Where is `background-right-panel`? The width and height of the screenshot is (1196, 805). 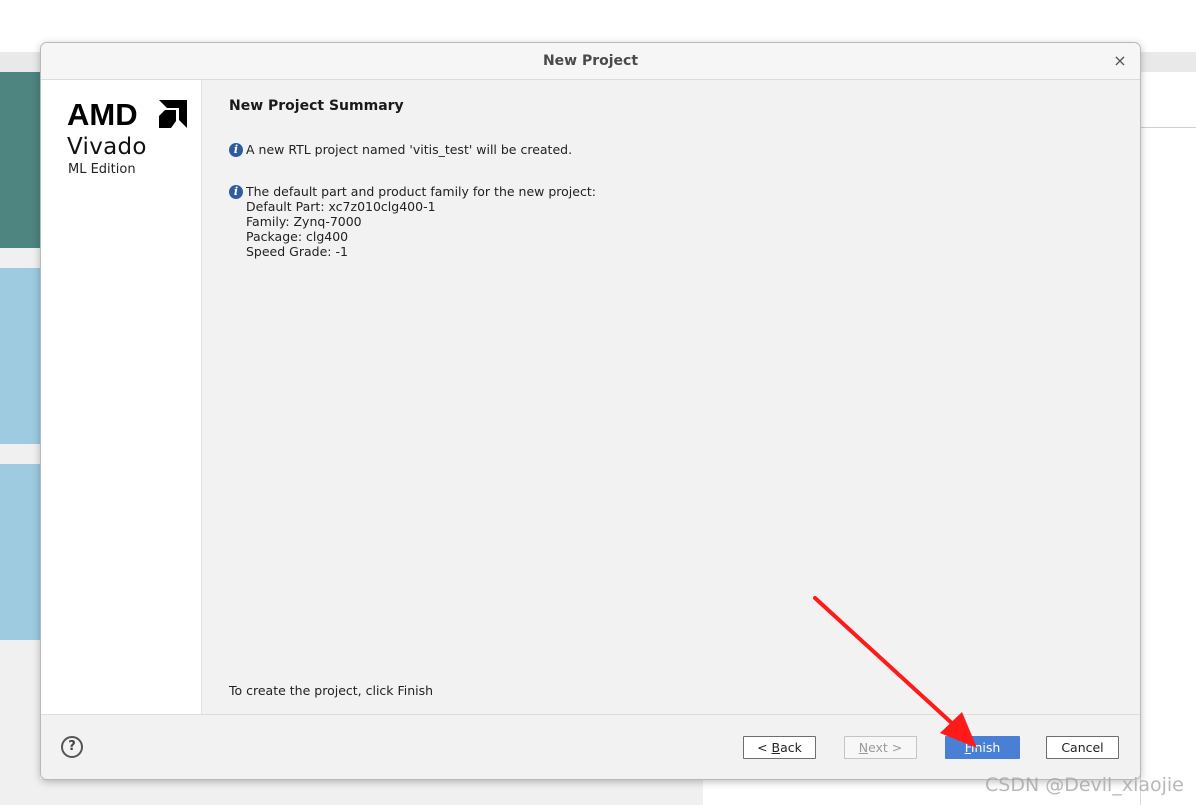 background-right-panel is located at coordinates (1168, 438).